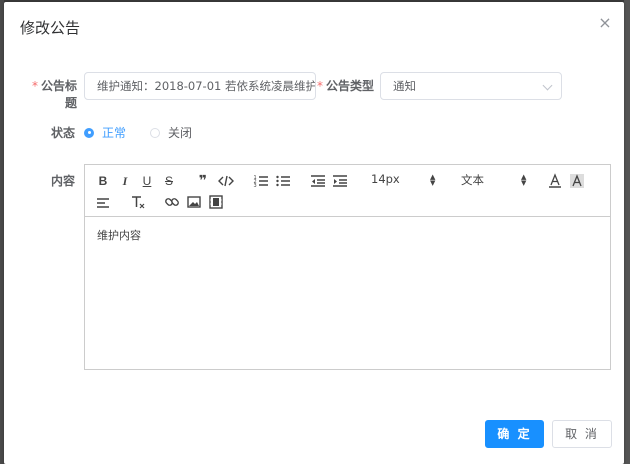 This screenshot has width=630, height=464. I want to click on bullet-list-icon, so click(283, 181).